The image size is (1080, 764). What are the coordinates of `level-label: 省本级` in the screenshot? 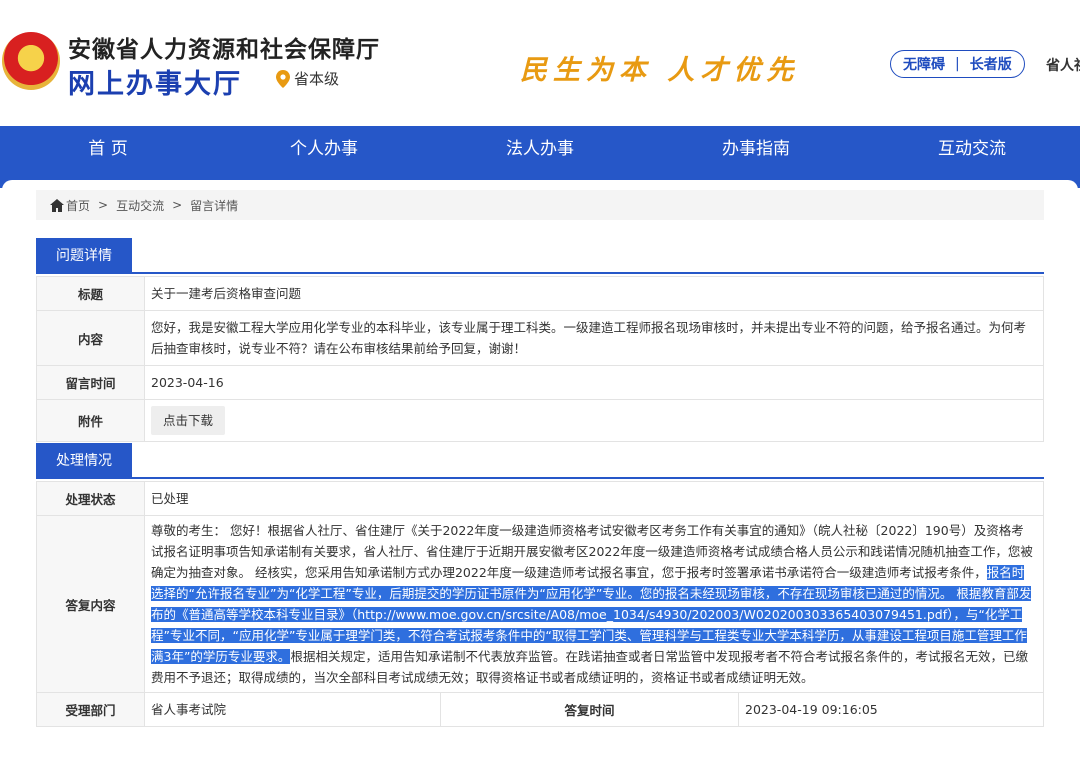 It's located at (317, 79).